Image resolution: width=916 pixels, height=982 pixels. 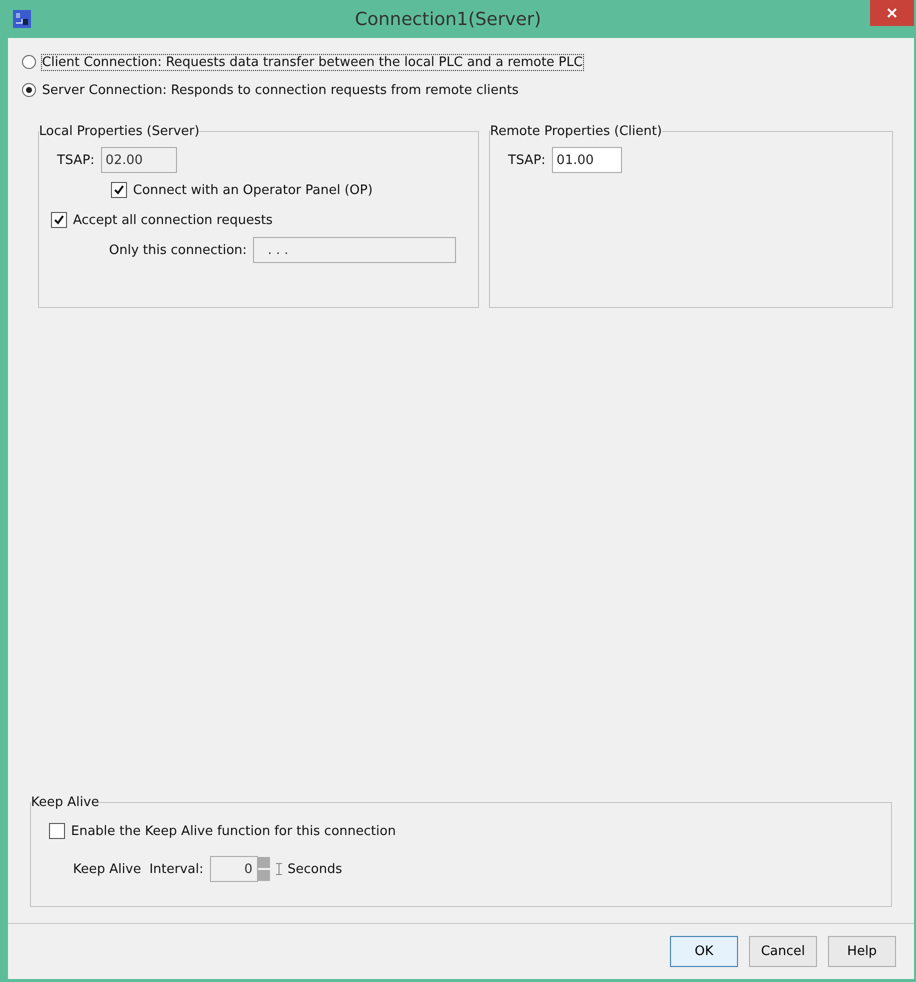 What do you see at coordinates (279, 869) in the screenshot?
I see `text-cursor-icon` at bounding box center [279, 869].